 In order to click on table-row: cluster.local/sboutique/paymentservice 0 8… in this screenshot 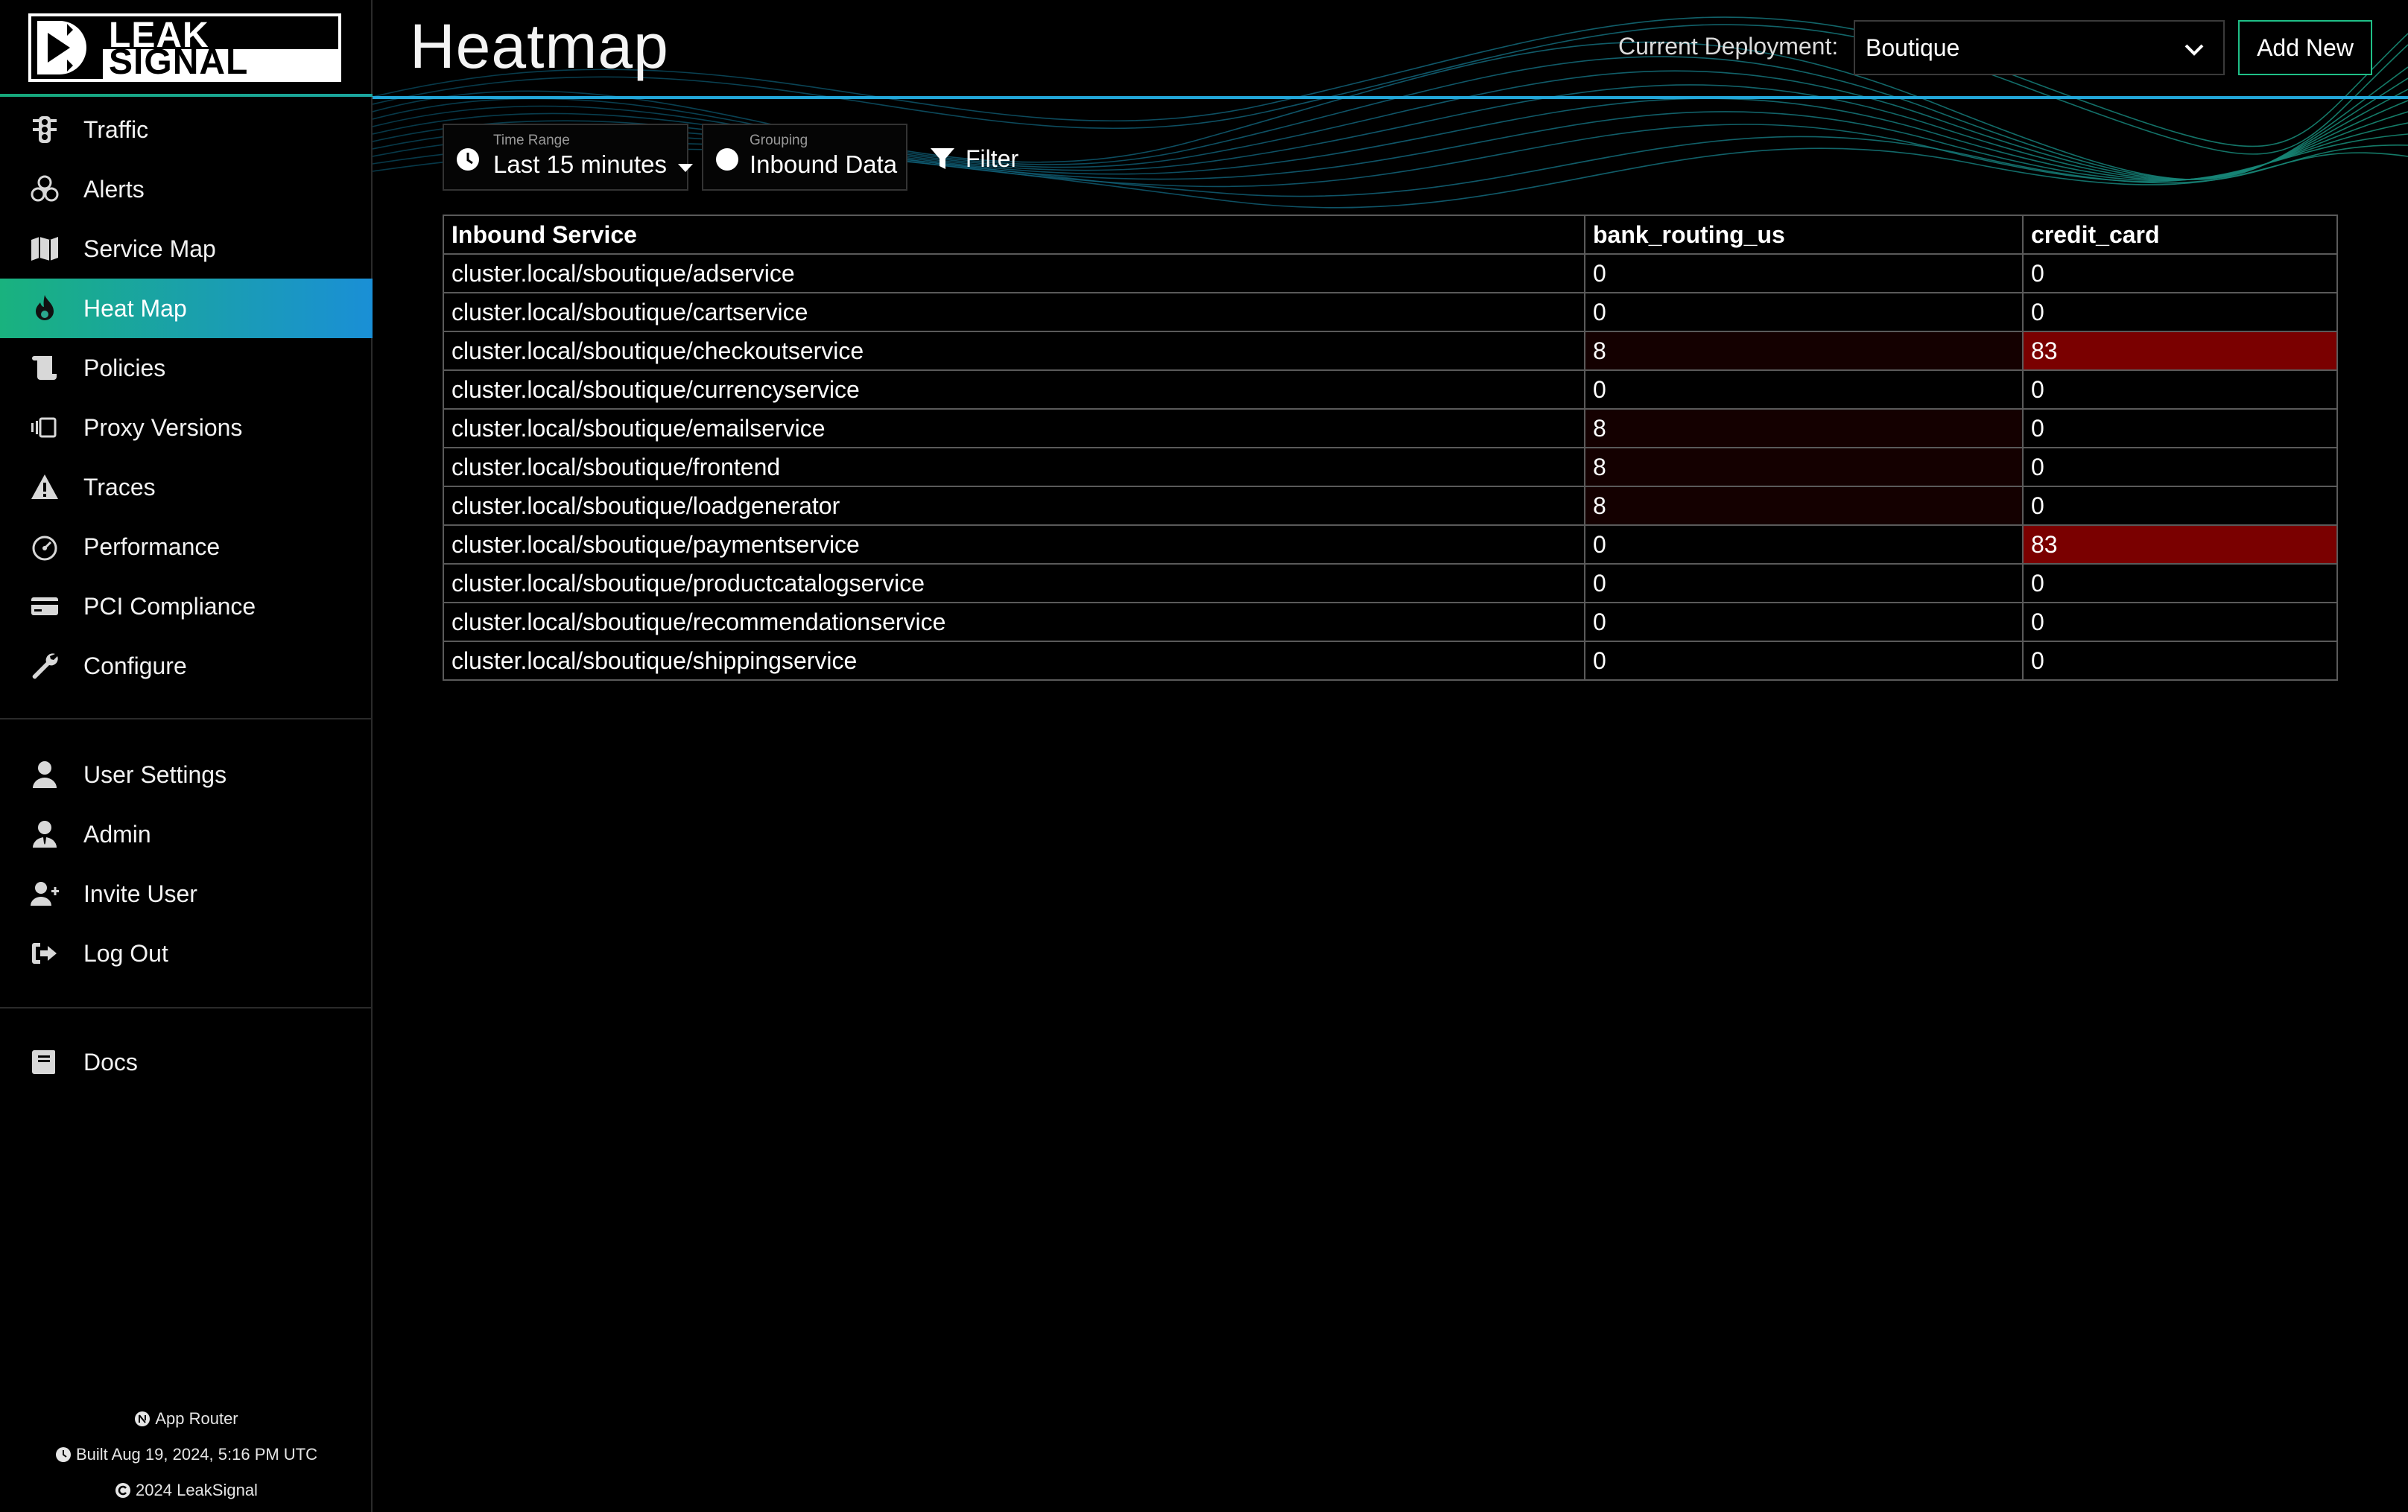, I will do `click(1390, 544)`.